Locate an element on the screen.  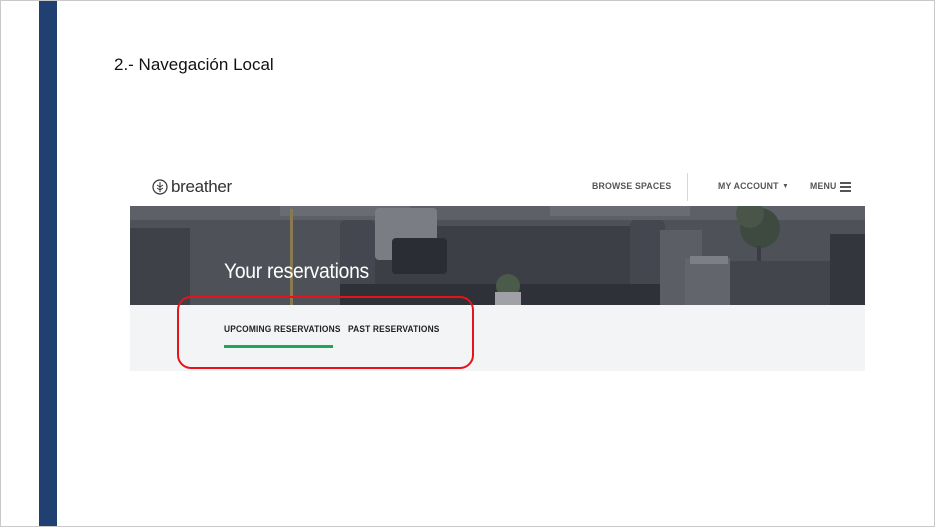
nav-browse-spaces: BROWSE SPACES is located at coordinates (631, 186).